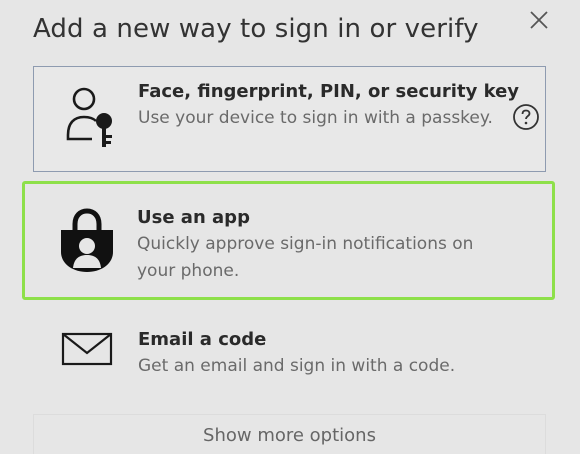  I want to click on option-title: Face, fingerprint, PIN, or security key, so click(329, 91).